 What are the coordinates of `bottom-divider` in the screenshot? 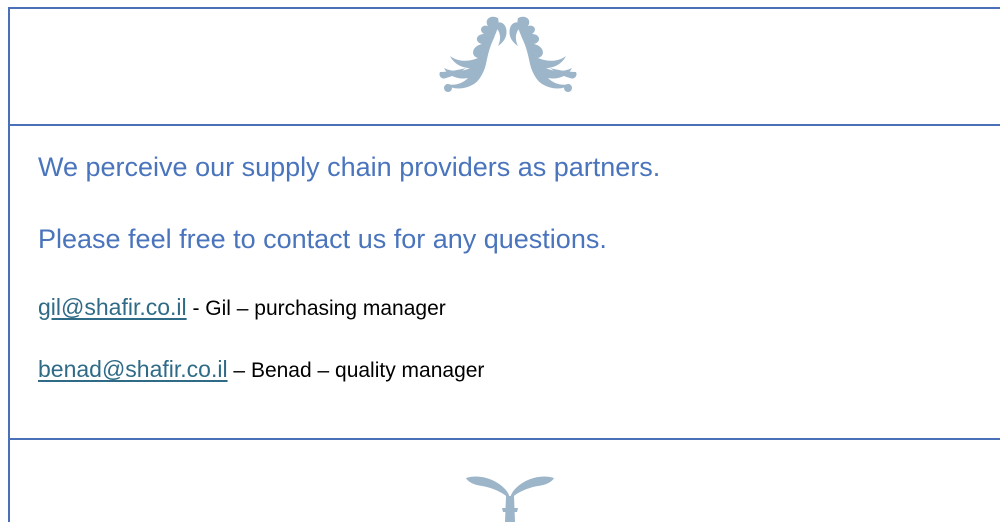 It's located at (504, 439).